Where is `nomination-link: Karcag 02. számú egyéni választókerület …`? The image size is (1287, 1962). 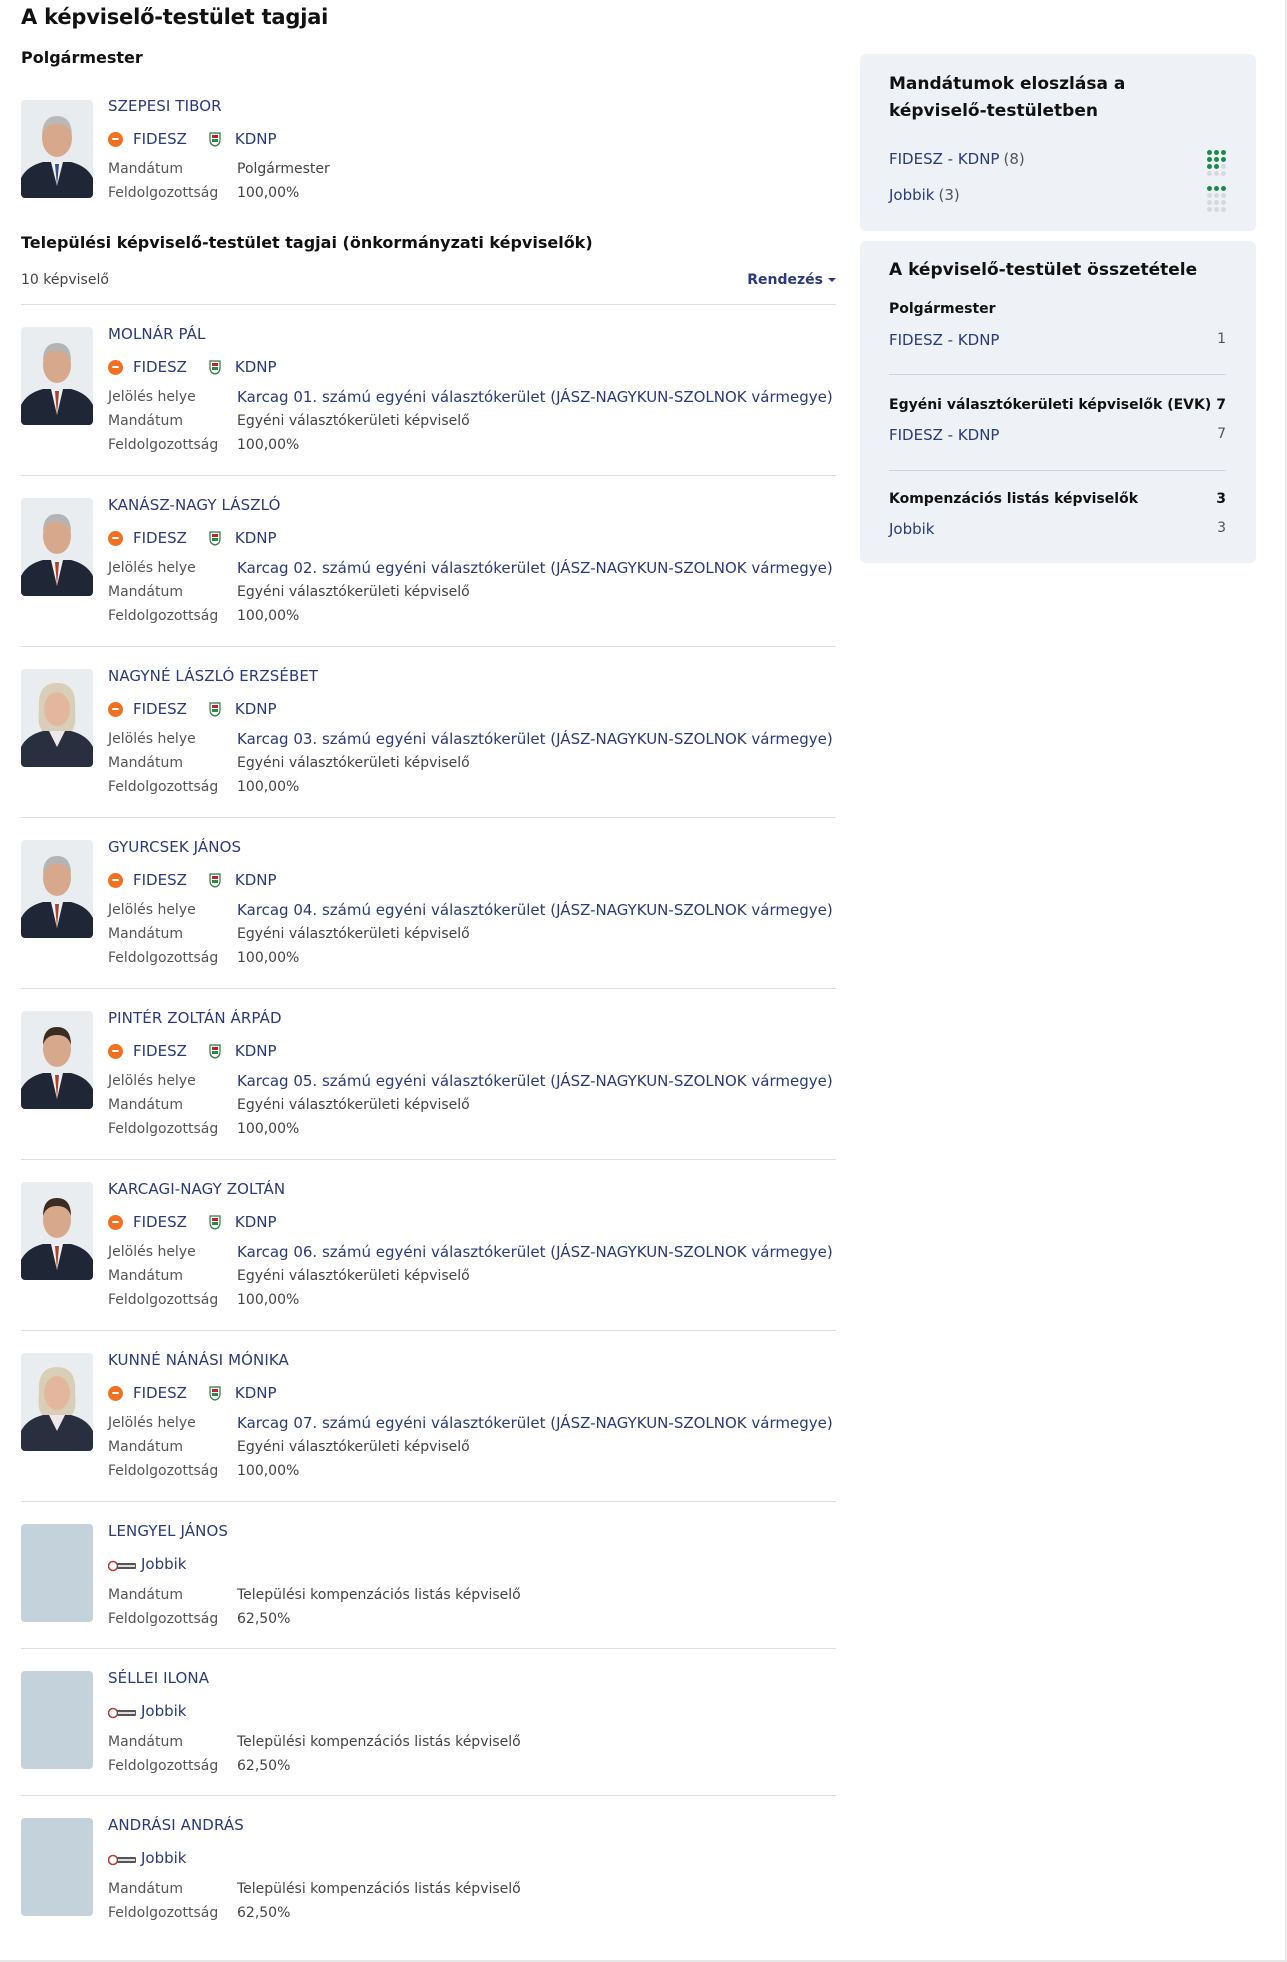
nomination-link: Karcag 02. számú egyéni választókerület … is located at coordinates (535, 568).